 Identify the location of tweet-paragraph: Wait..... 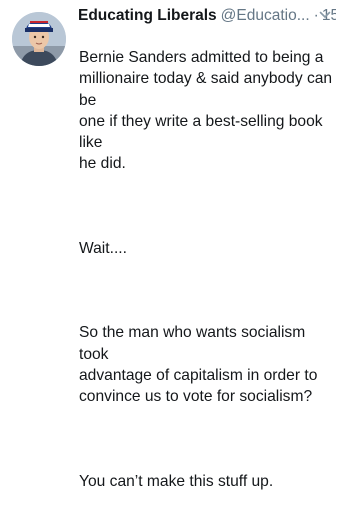
(103, 248).